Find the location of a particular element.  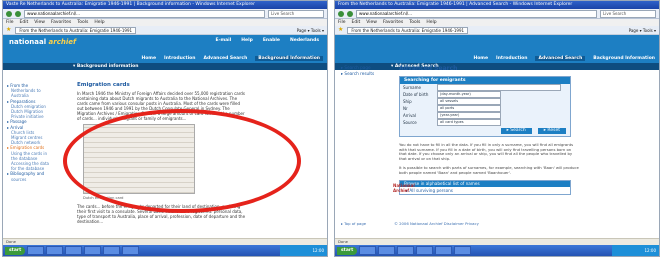

form-row: Surname is located at coordinates (485, 87).